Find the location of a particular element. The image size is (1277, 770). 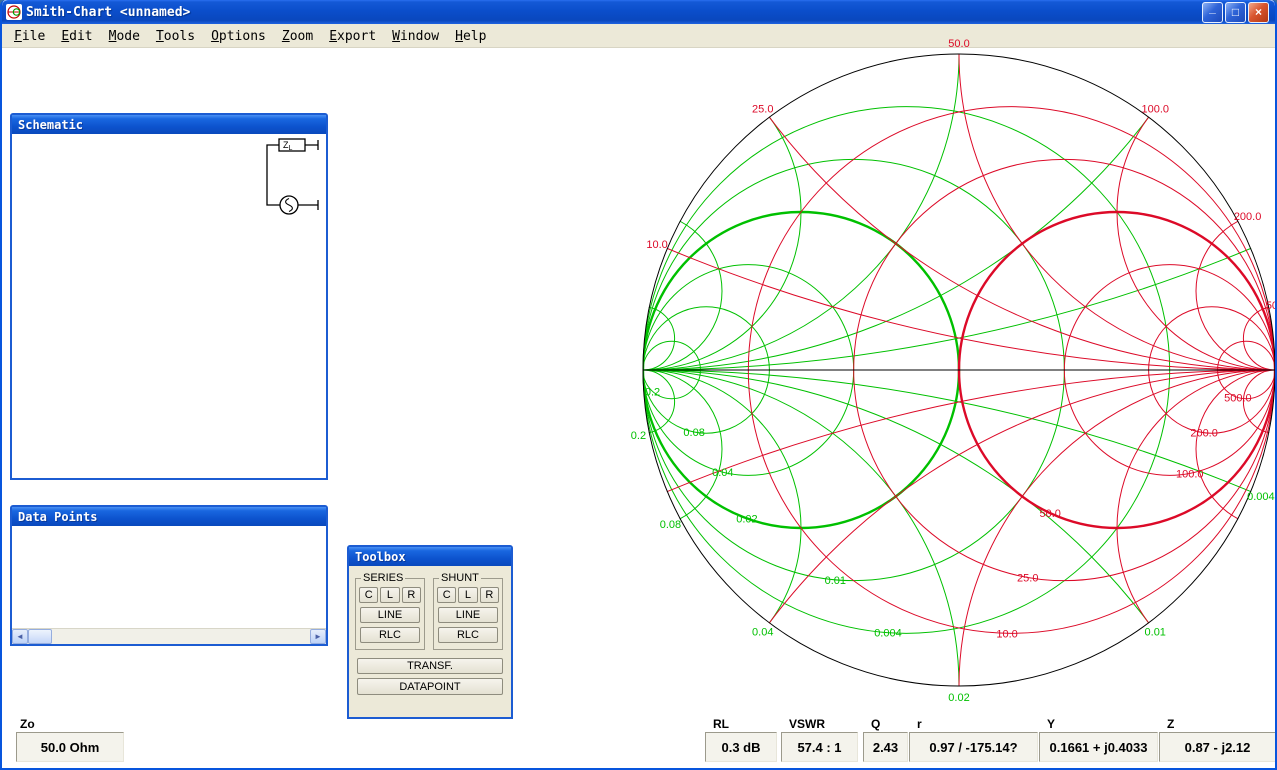

data-points-window: Data Points ◄ ► is located at coordinates (169, 575).